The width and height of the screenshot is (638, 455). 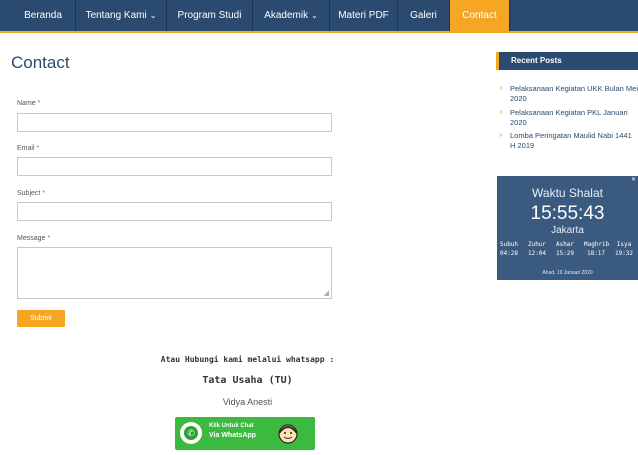 What do you see at coordinates (116, 15) in the screenshot?
I see `nav-item-label: Tentang Kami` at bounding box center [116, 15].